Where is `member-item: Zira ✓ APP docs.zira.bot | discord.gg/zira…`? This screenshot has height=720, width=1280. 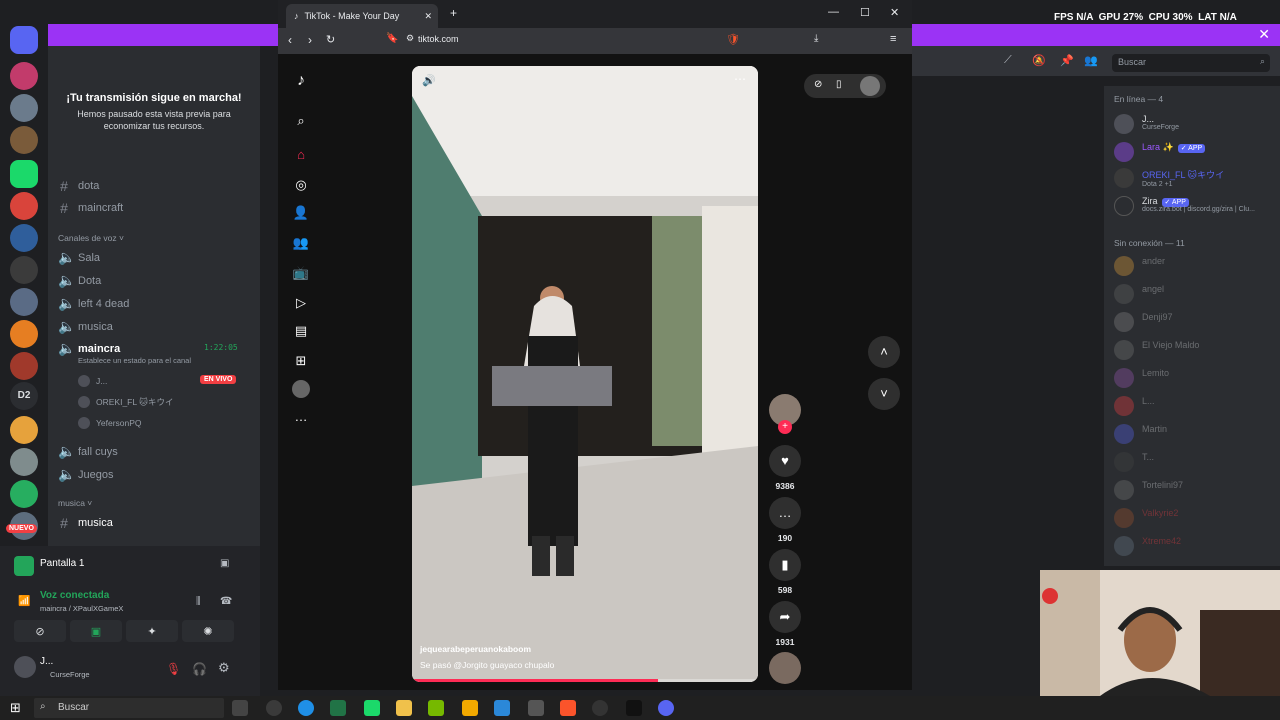 member-item: Zira ✓ APP docs.zira.bot | discord.gg/zira… is located at coordinates (1184, 206).